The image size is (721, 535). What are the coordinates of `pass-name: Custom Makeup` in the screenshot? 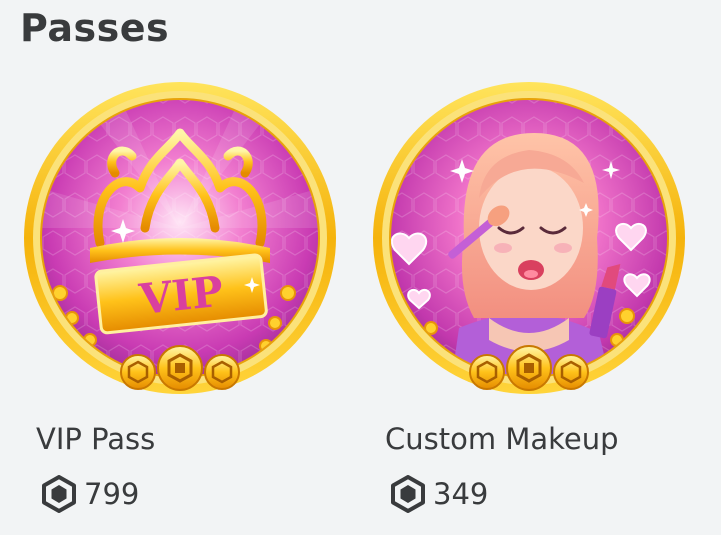 It's located at (502, 439).